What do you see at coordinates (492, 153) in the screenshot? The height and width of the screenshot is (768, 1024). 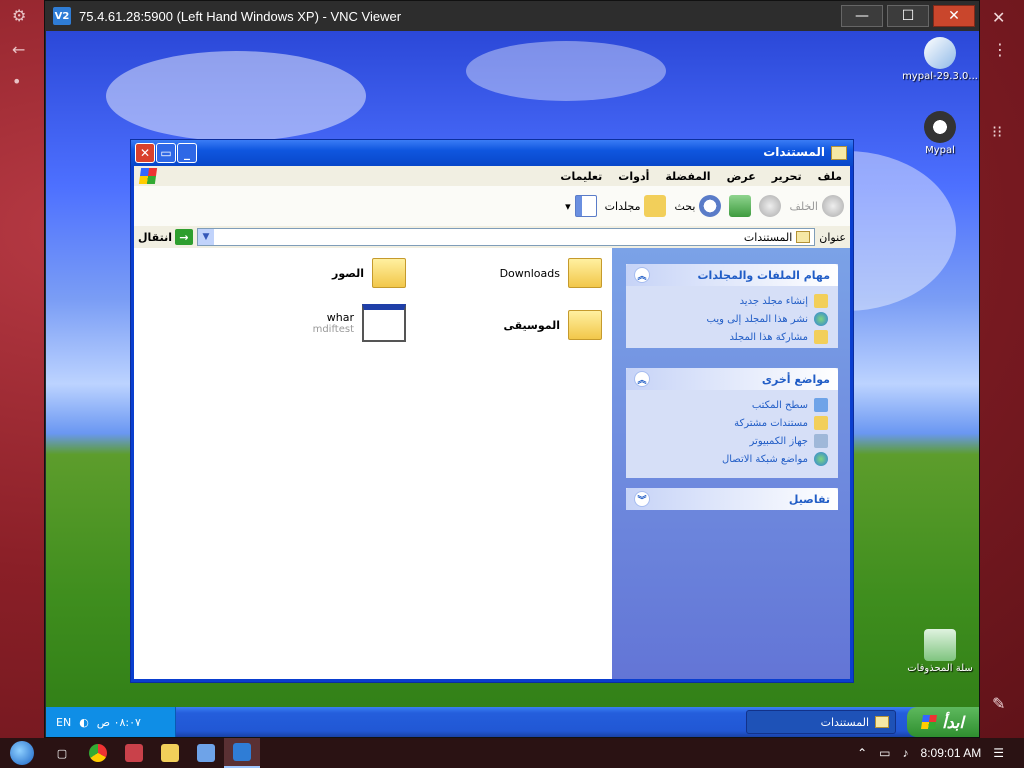 I see `explorer-title-bar: ✕ ▭ _ المستندات` at bounding box center [492, 153].